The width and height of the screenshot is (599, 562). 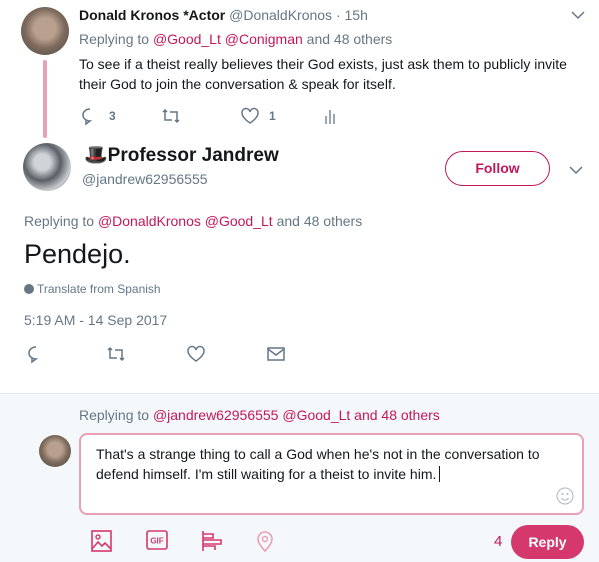 What do you see at coordinates (112, 116) in the screenshot?
I see `reply-count: 3` at bounding box center [112, 116].